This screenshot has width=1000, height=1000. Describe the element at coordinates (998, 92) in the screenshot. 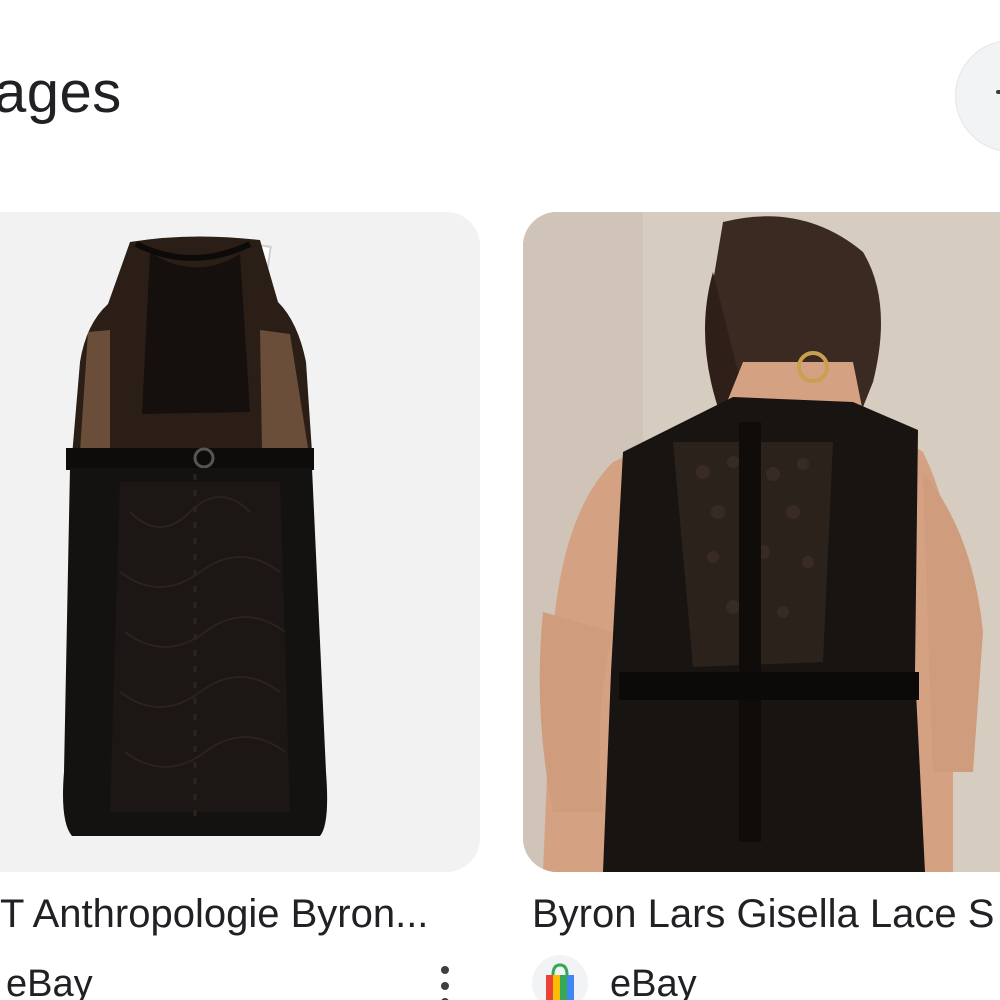

I see `chevron-right-icon` at that location.